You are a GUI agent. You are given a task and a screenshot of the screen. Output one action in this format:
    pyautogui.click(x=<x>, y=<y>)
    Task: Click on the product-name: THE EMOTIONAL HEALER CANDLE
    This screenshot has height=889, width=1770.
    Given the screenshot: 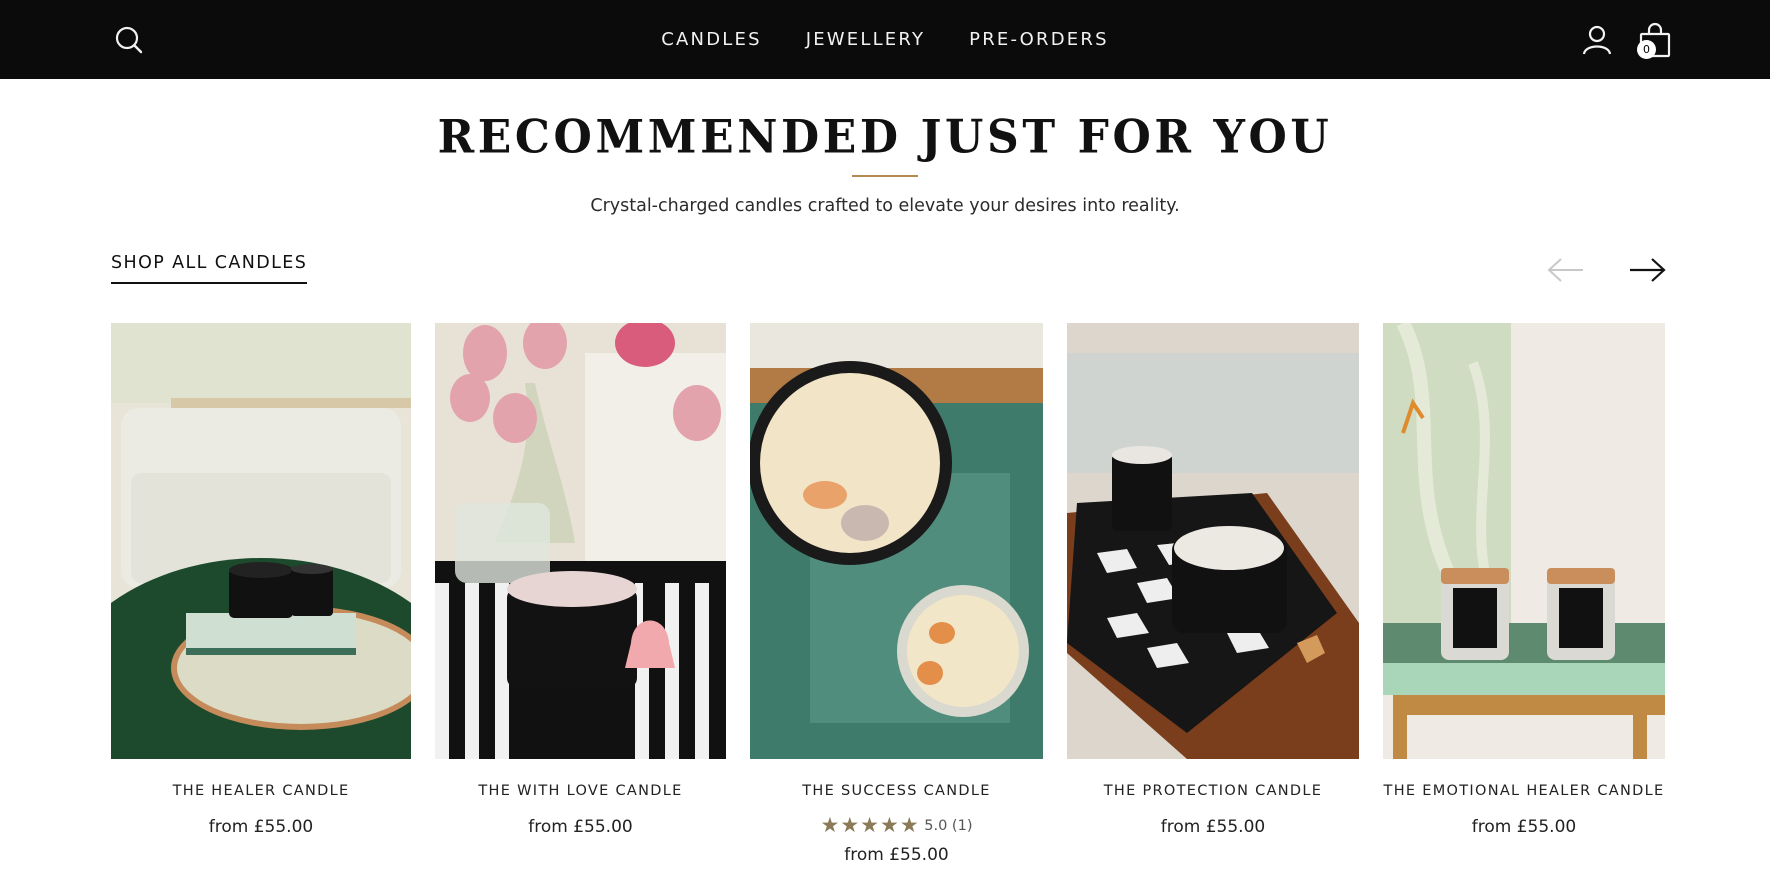 What is the action you would take?
    pyautogui.click(x=1524, y=791)
    